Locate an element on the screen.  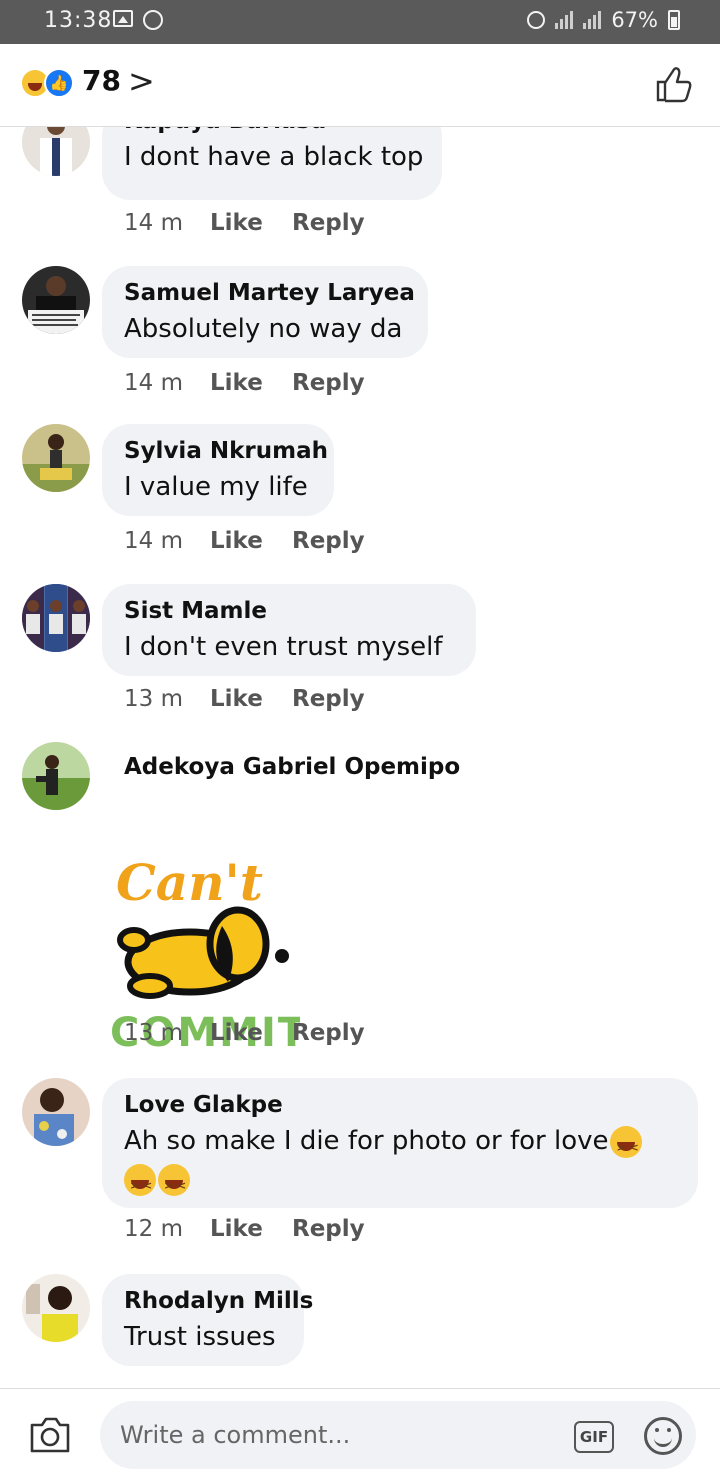
status-left-icons is located at coordinates (138, 20).